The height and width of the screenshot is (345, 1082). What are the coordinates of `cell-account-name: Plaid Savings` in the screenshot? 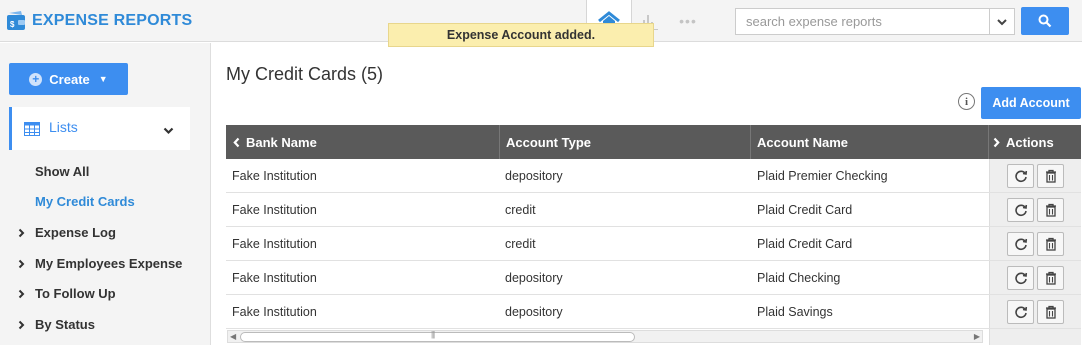 It's located at (795, 311).